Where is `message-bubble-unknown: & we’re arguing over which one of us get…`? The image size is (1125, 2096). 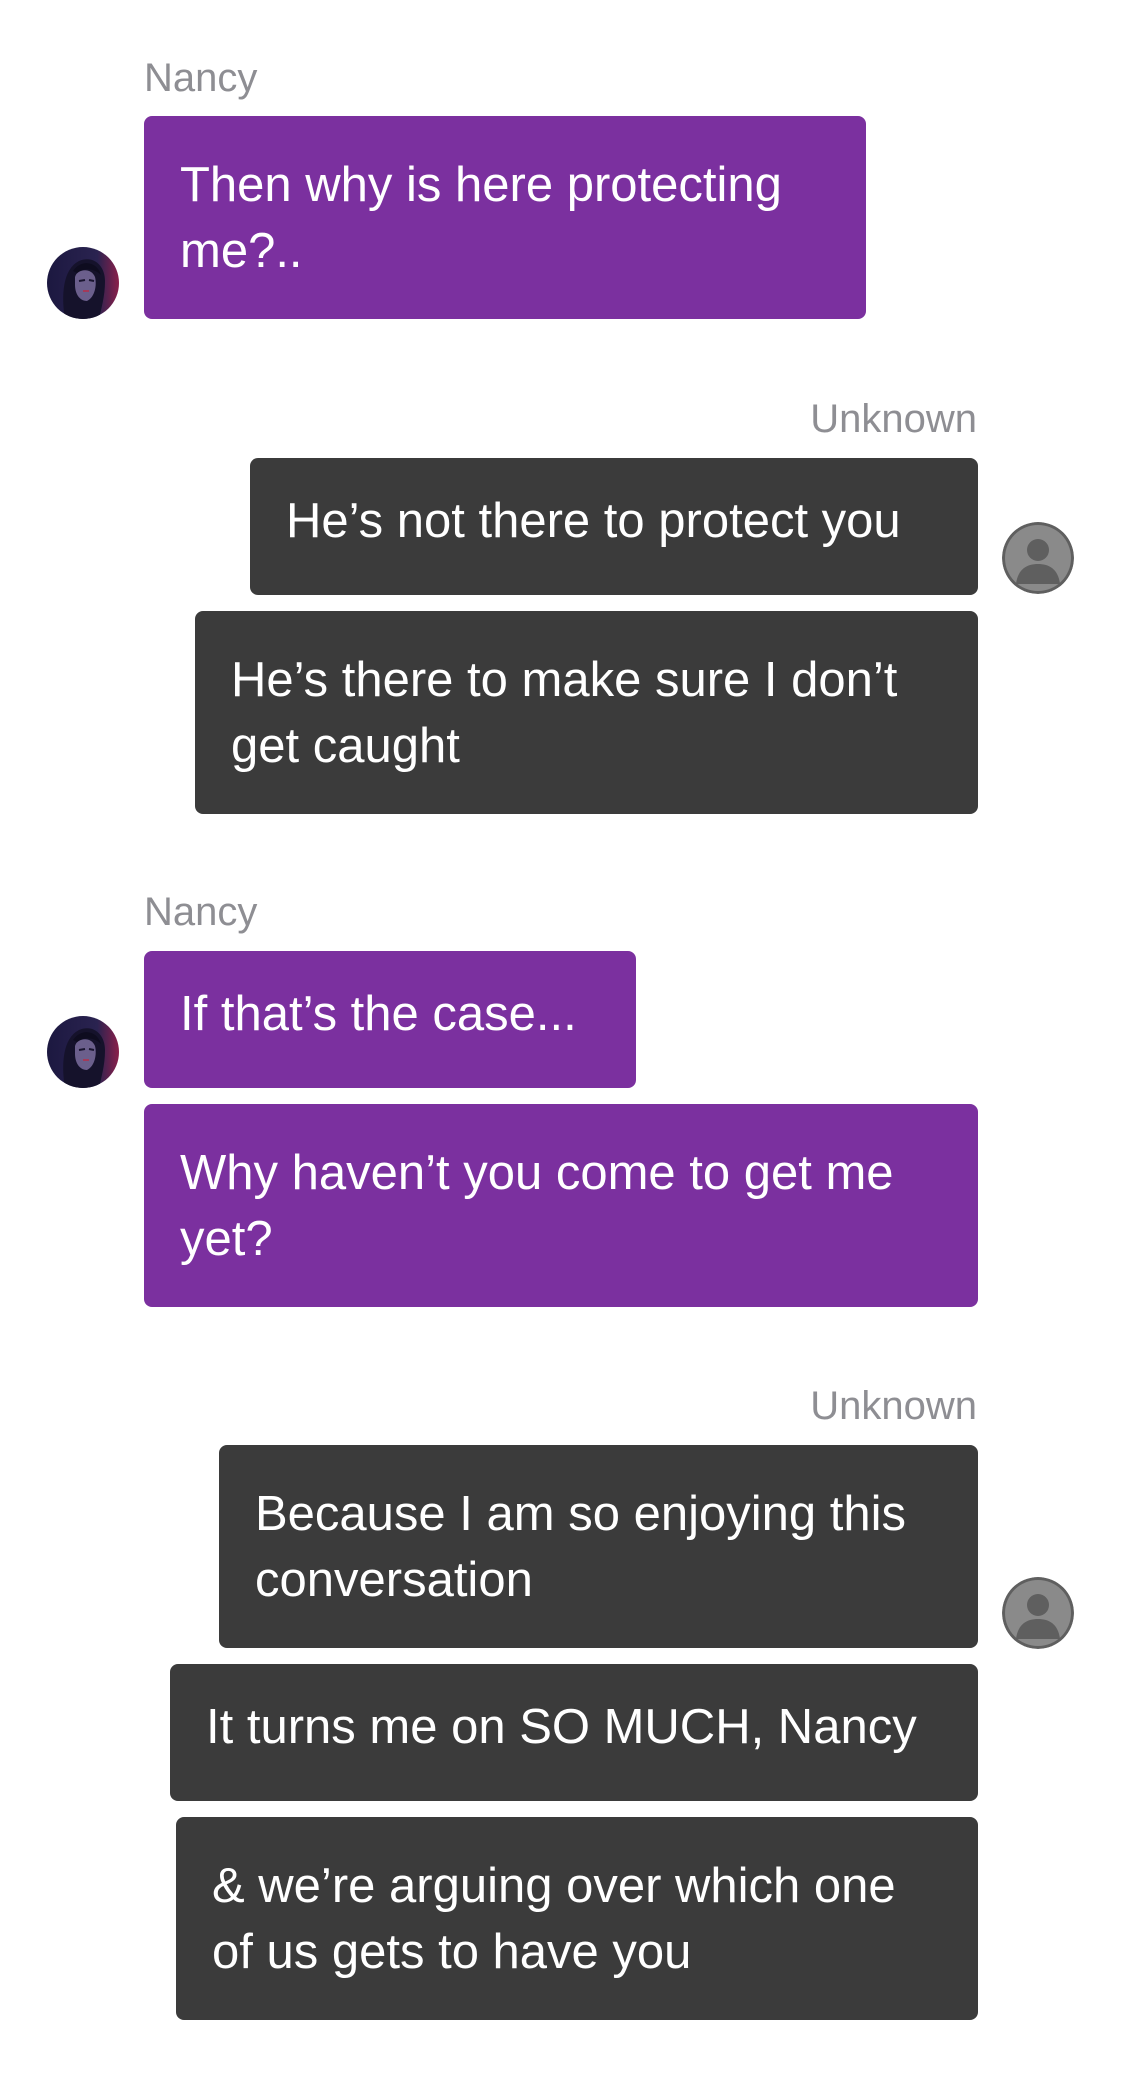 message-bubble-unknown: & we’re arguing over which one of us get… is located at coordinates (577, 1918).